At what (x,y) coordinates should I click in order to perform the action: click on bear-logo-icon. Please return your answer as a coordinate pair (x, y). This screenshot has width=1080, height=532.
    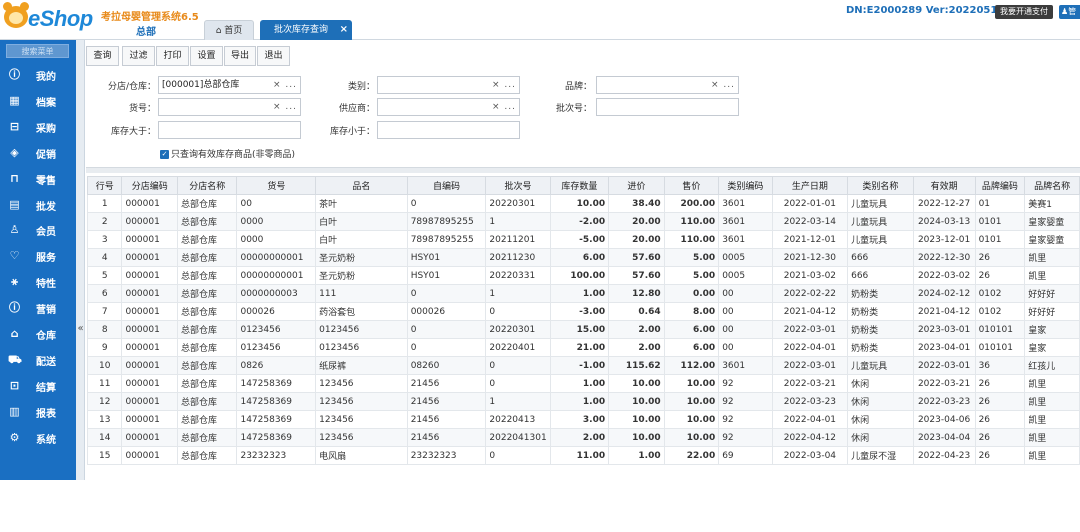
    Looking at the image, I should click on (16, 15).